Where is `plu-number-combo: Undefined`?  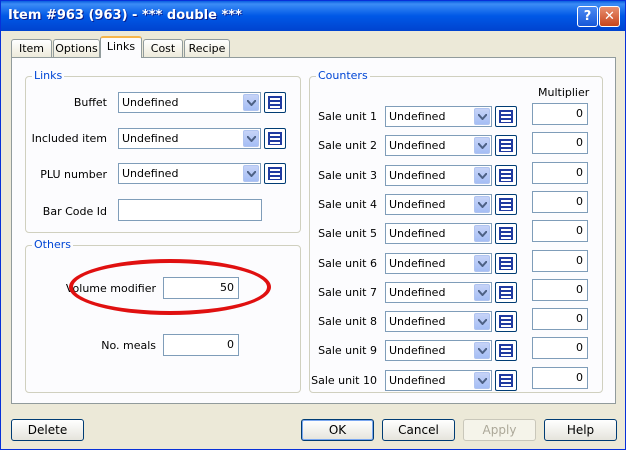
plu-number-combo: Undefined is located at coordinates (189, 173).